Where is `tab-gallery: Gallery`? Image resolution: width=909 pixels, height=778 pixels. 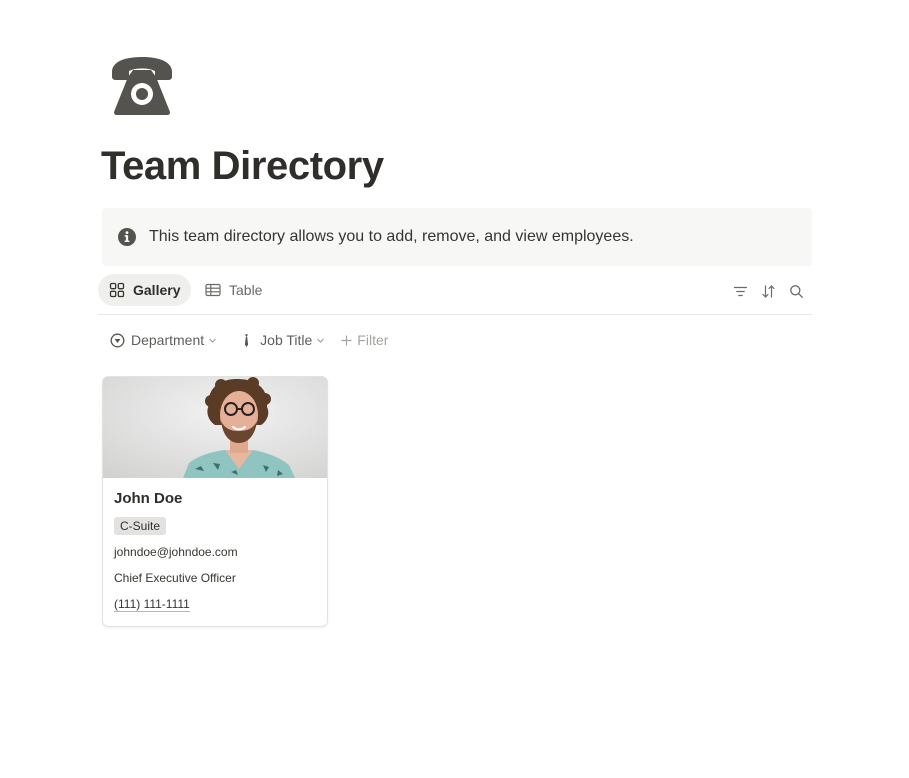
tab-gallery: Gallery is located at coordinates (145, 290).